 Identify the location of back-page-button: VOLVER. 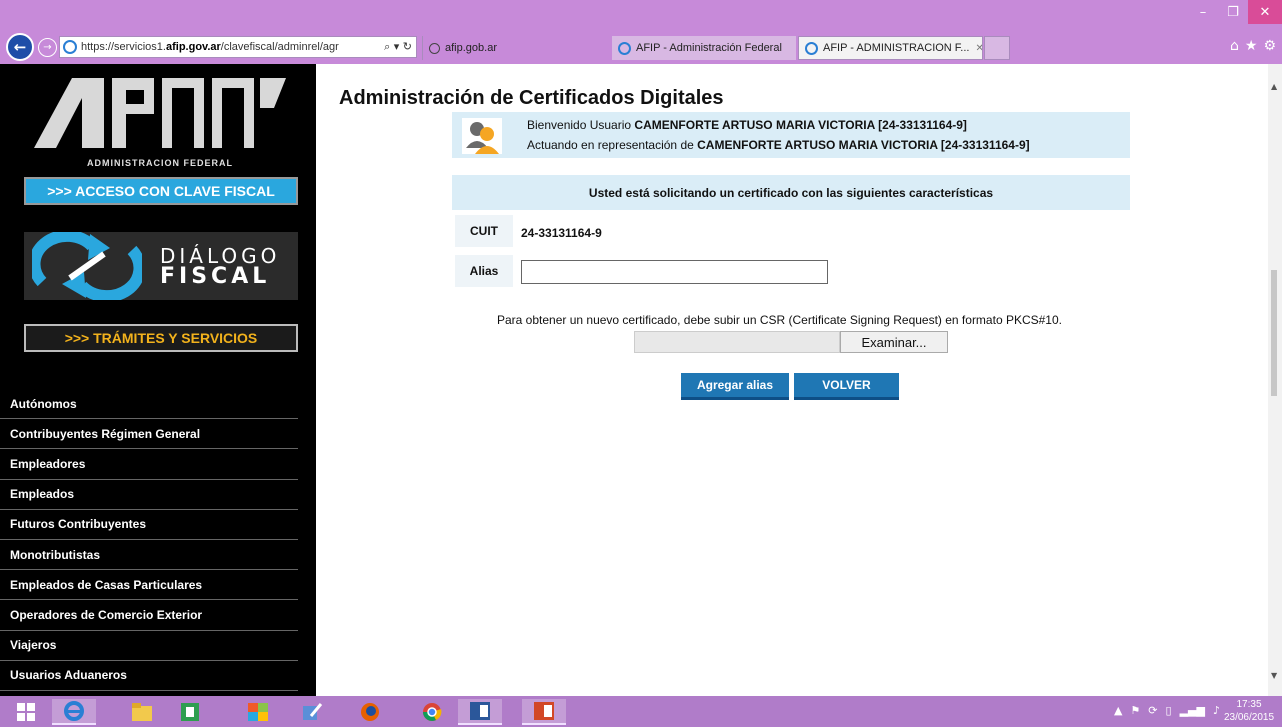
(846, 386).